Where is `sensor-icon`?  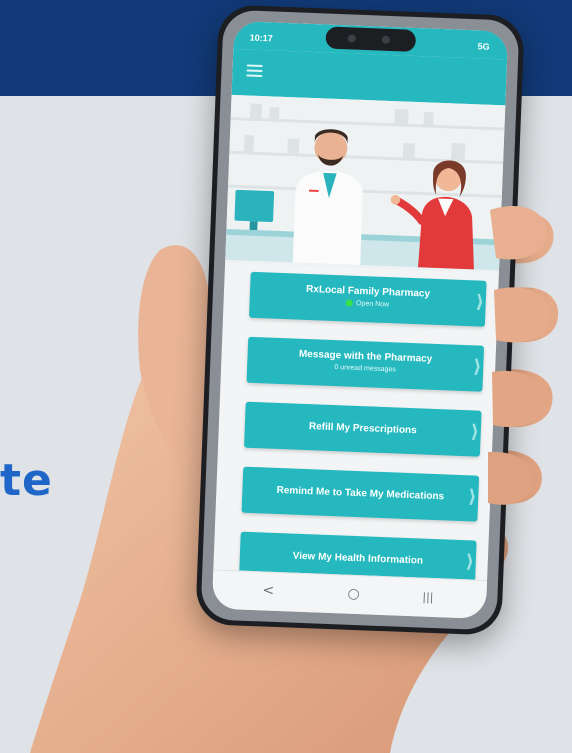 sensor-icon is located at coordinates (385, 39).